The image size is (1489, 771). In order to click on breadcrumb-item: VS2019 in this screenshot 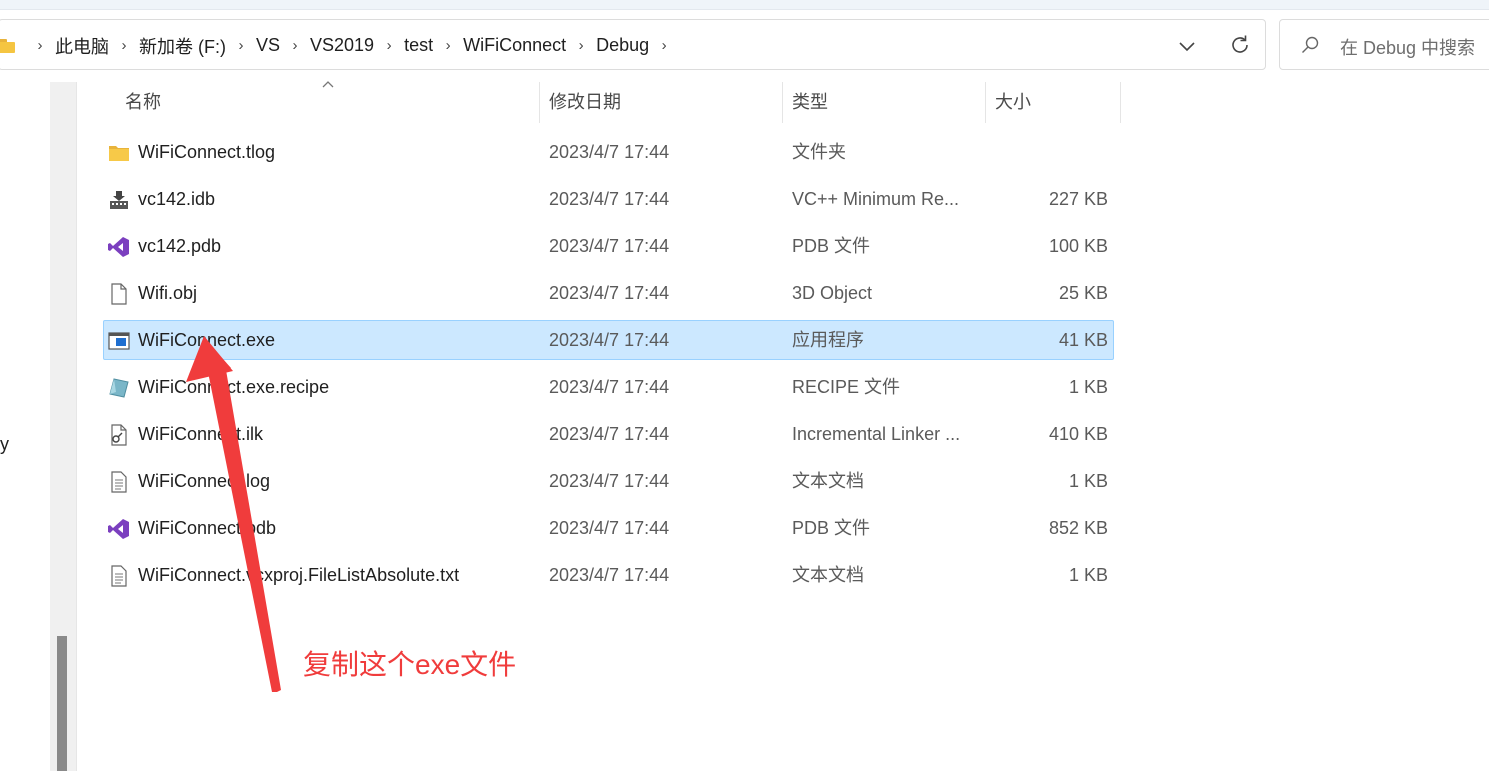, I will do `click(342, 45)`.